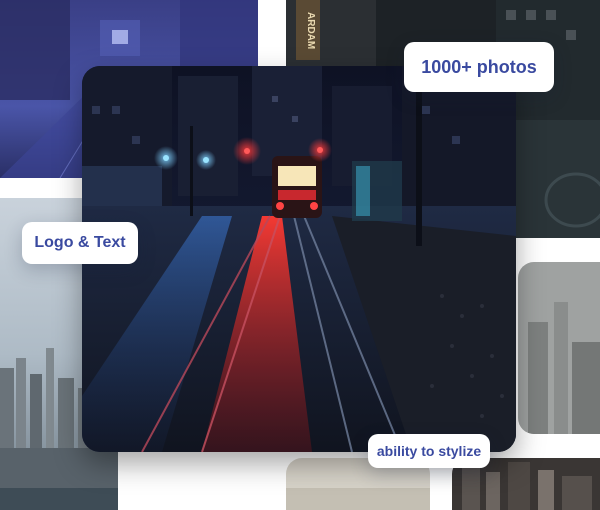  Describe the element at coordinates (479, 67) in the screenshot. I see `photos-count-badge: 1000+ photos` at that location.